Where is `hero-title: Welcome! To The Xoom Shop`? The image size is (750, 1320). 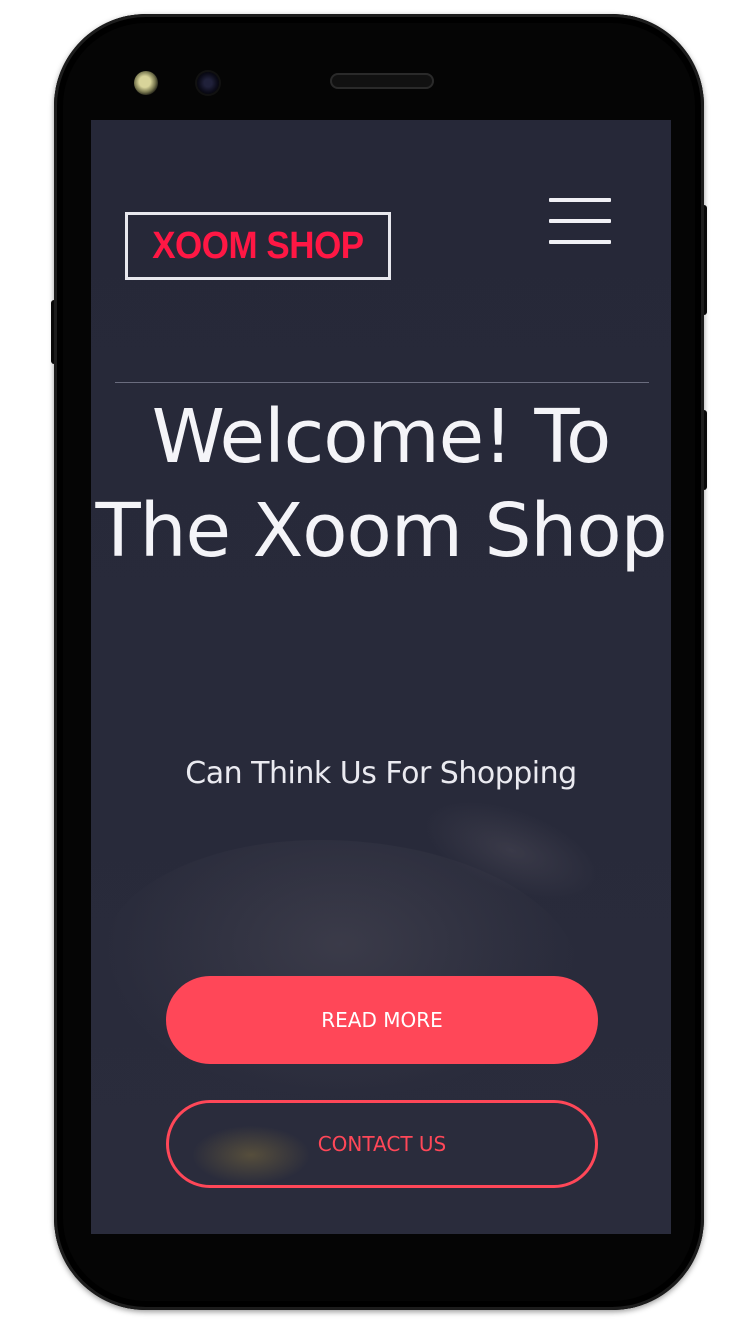 hero-title: Welcome! To The Xoom Shop is located at coordinates (381, 484).